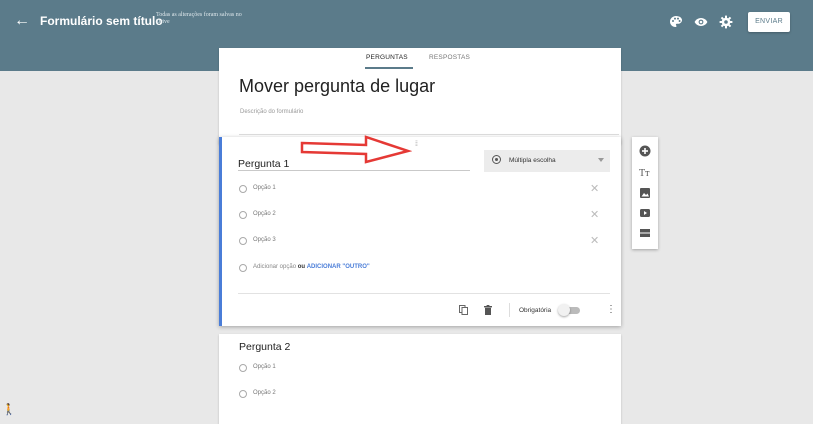 Image resolution: width=813 pixels, height=424 pixels. Describe the element at coordinates (645, 151) in the screenshot. I see `add-question-icon` at that location.